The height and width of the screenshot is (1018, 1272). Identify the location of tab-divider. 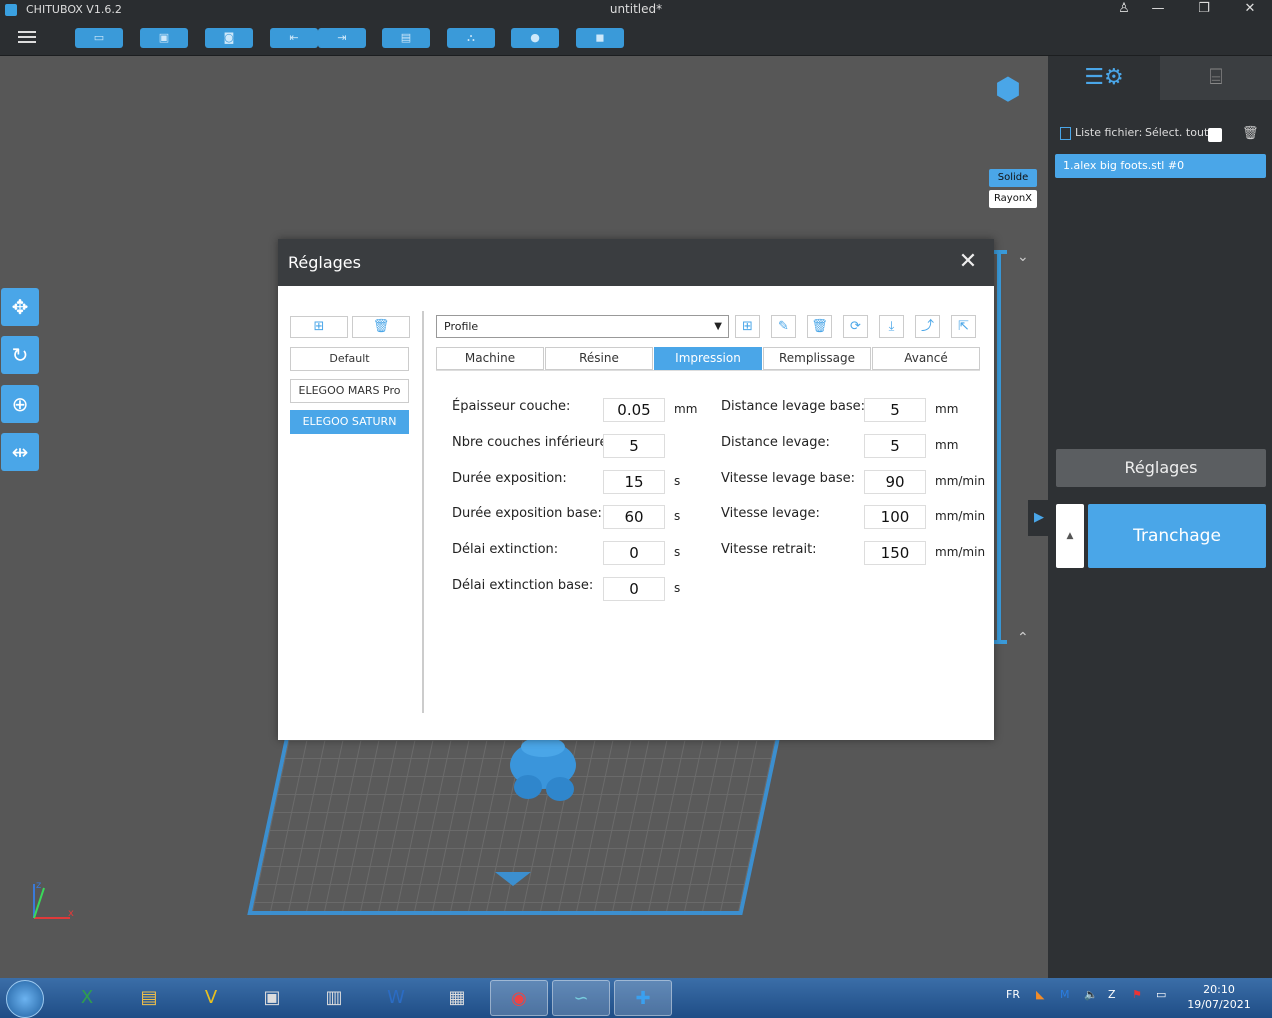
(708, 370).